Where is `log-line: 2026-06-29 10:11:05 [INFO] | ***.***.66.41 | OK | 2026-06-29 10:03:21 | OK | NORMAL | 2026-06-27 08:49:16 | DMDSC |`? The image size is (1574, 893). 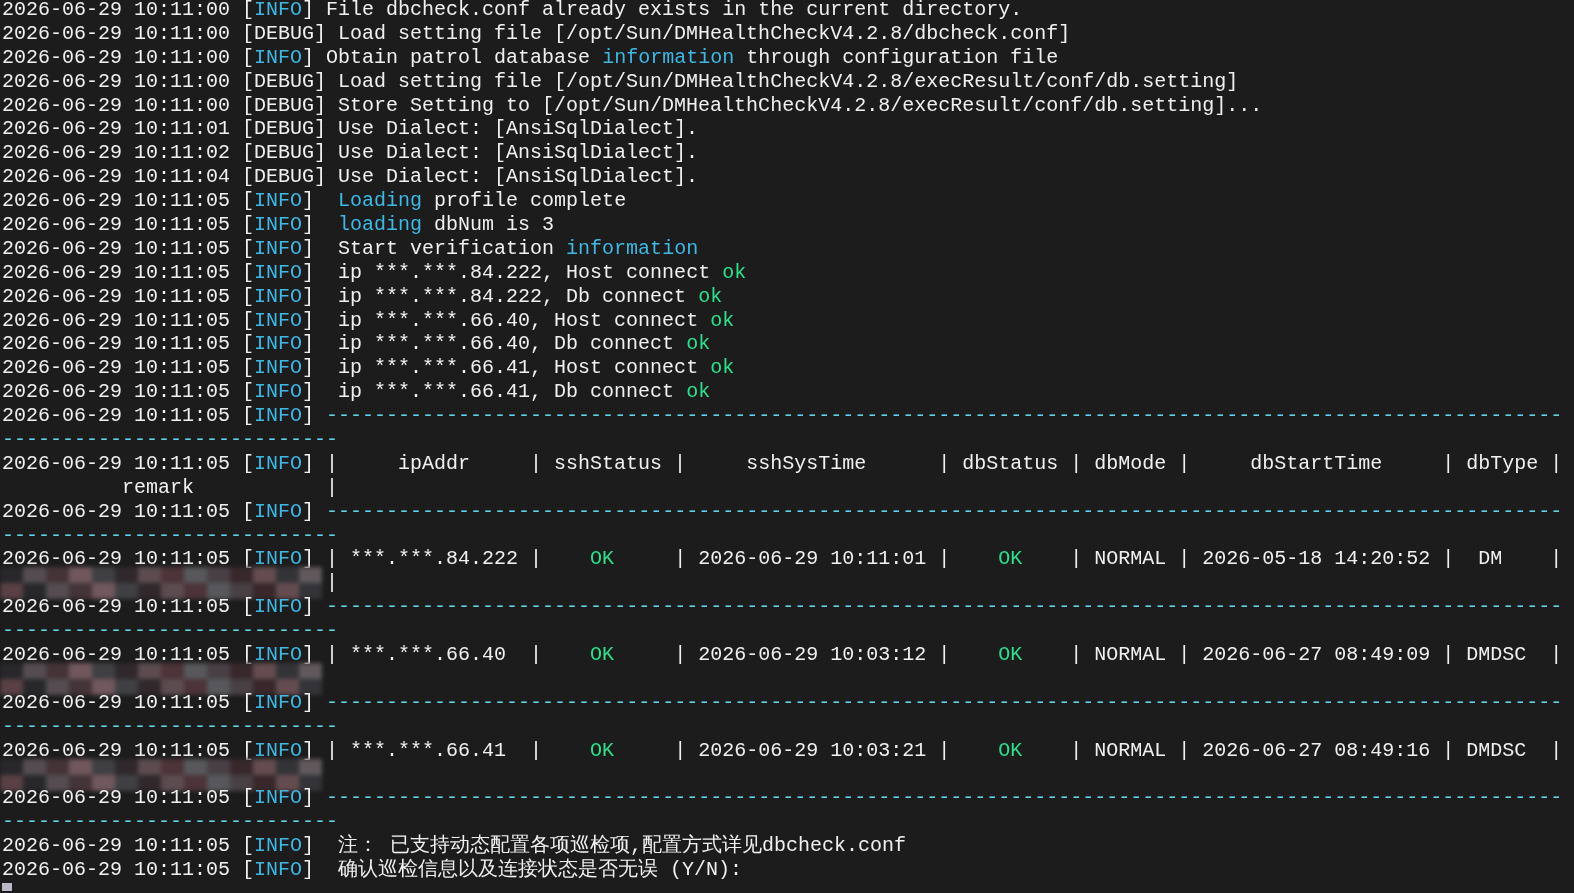
log-line: 2026-06-29 10:11:05 [INFO] | ***.***.66.41 | OK | 2026-06-29 10:03:21 | OK | NORMAL | 2026-06-27 08:49:16 | DMDSC | is located at coordinates (782, 750).